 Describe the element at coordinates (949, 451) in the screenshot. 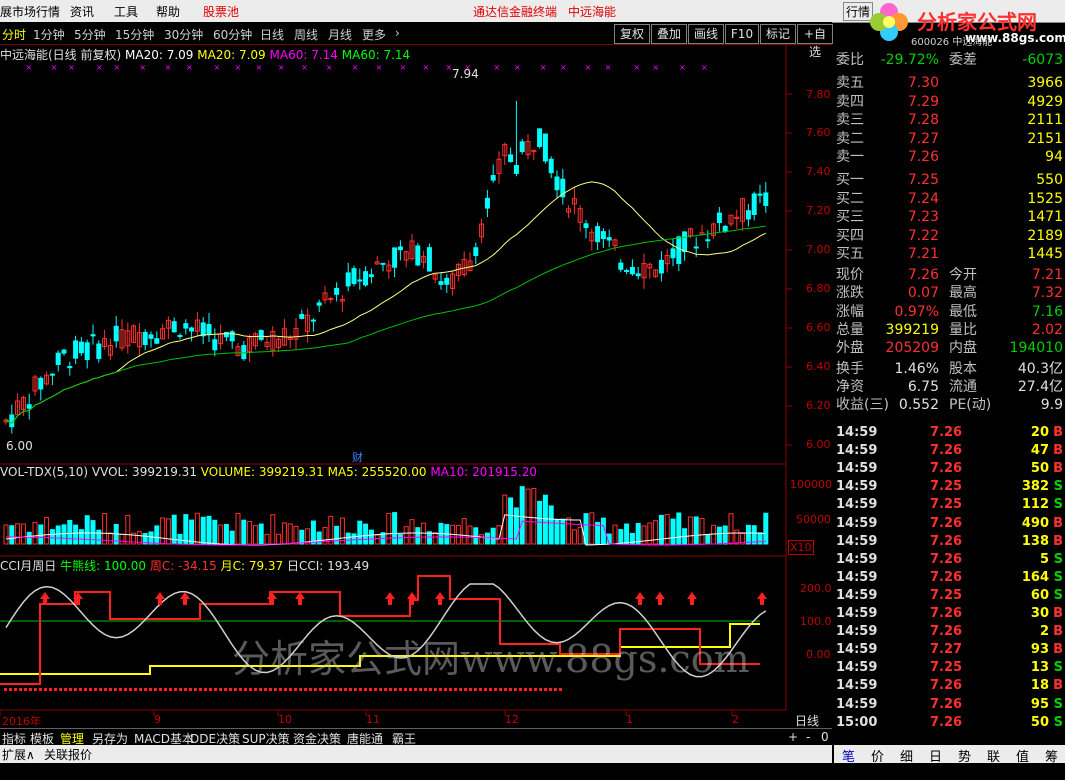

I see `tick-row: 14:59 7.26 47 B` at that location.